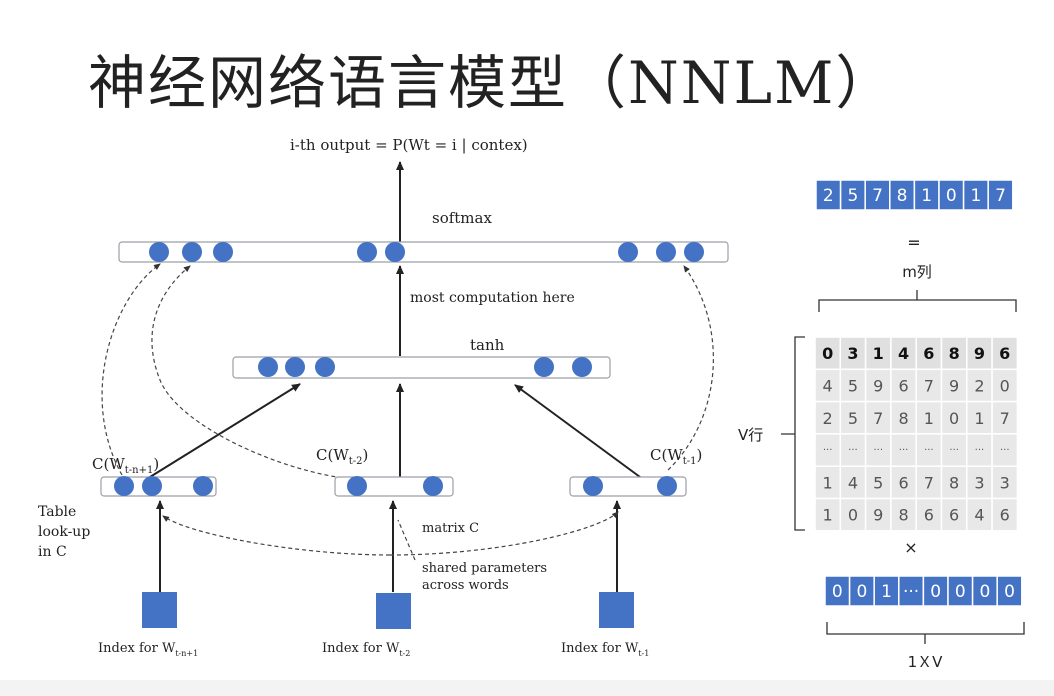 The image size is (1054, 696). Describe the element at coordinates (393, 611) in the screenshot. I see `index-box-middle` at that location.